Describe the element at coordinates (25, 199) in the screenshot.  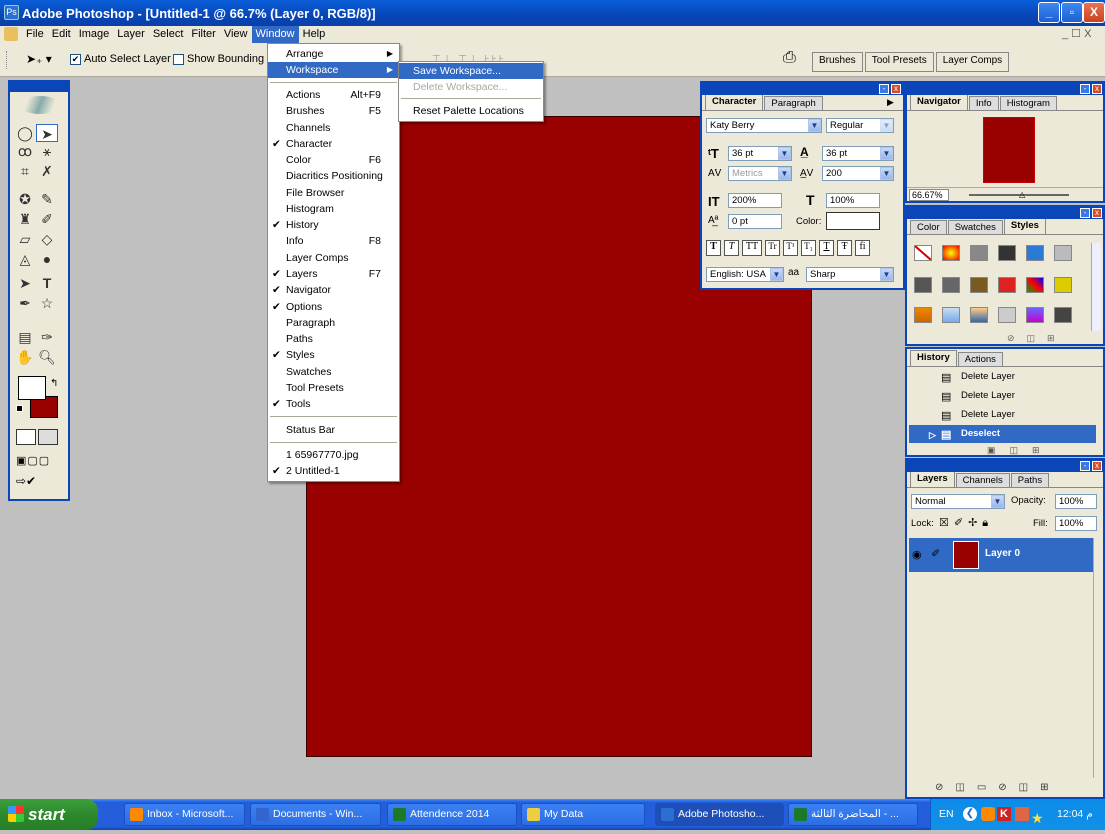
I see `healing-brush-tool-icon: ✪` at that location.